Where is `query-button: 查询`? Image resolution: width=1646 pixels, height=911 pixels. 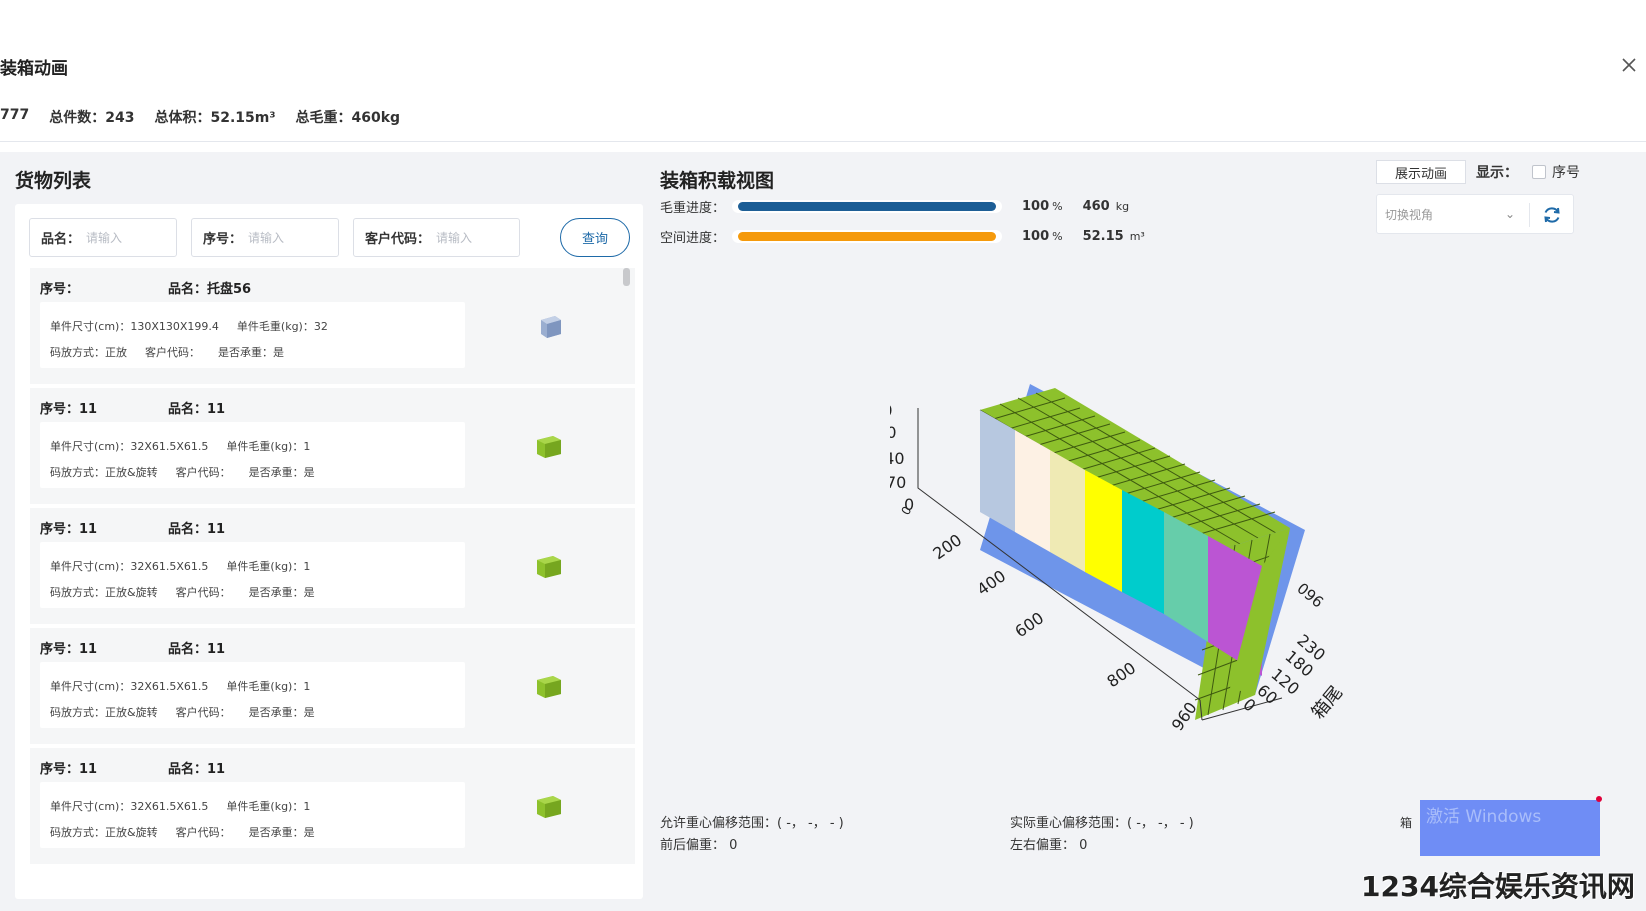 query-button: 查询 is located at coordinates (595, 237).